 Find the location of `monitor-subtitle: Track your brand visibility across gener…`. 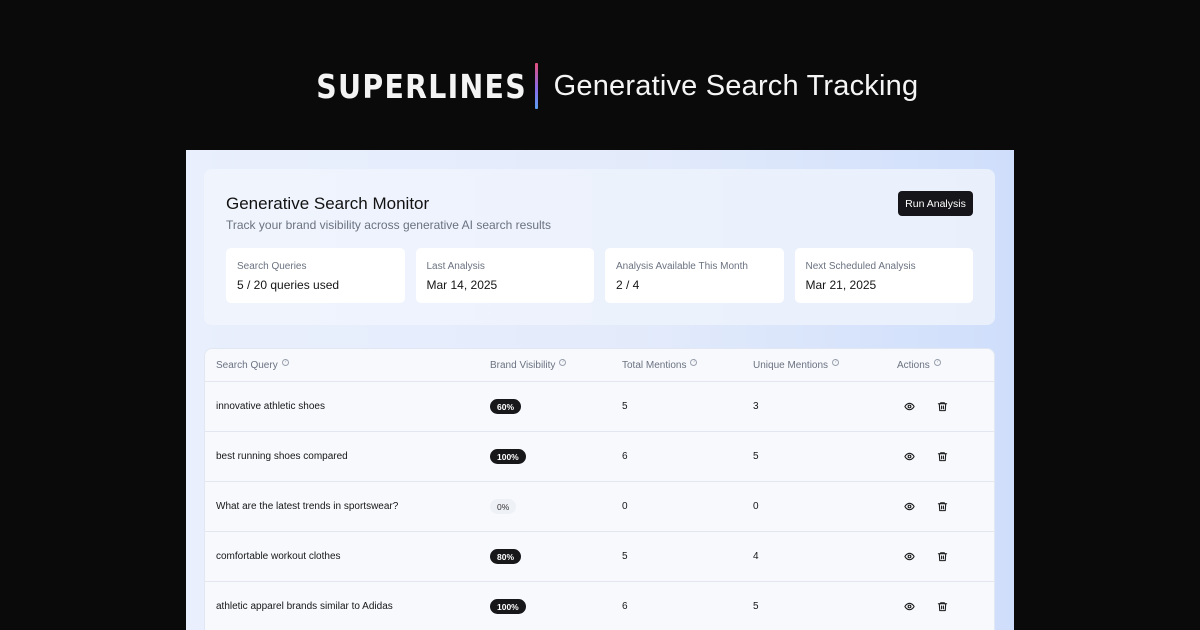

monitor-subtitle: Track your brand visibility across gener… is located at coordinates (389, 225).